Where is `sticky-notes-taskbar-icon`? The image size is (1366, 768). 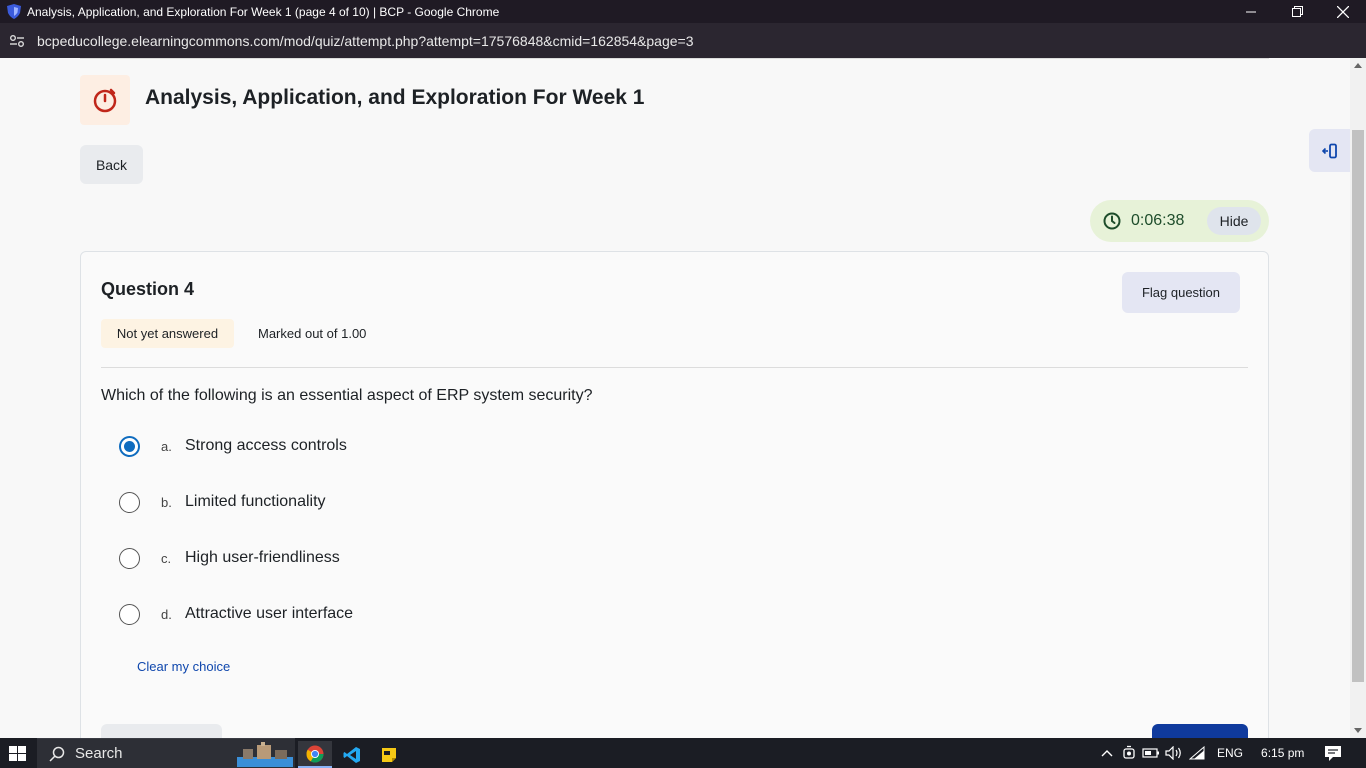
sticky-notes-taskbar-icon is located at coordinates (389, 754).